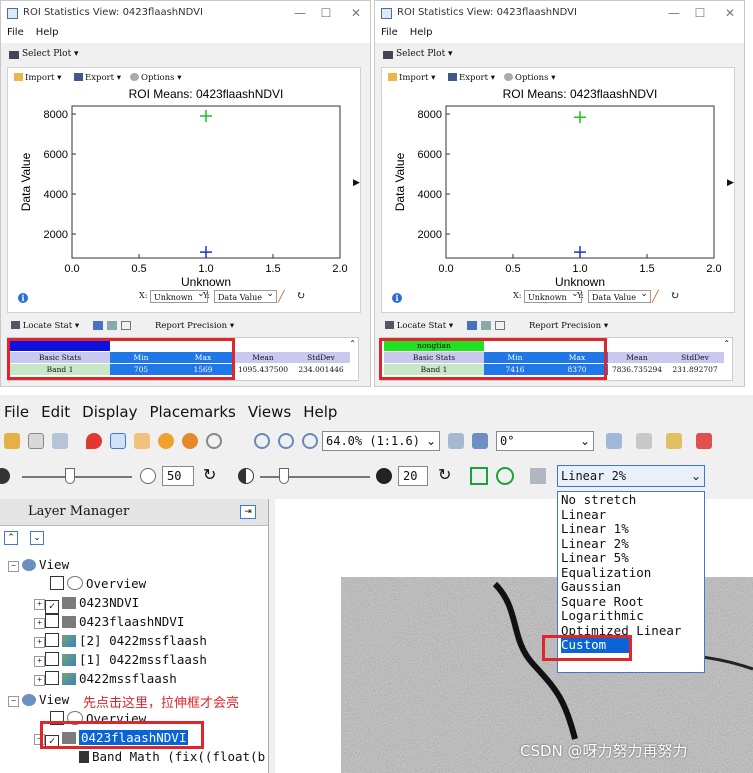 The width and height of the screenshot is (753, 773). What do you see at coordinates (381, 441) in the screenshot?
I see `zoom-combo: 64.0% (1:1.6) ⌄` at bounding box center [381, 441].